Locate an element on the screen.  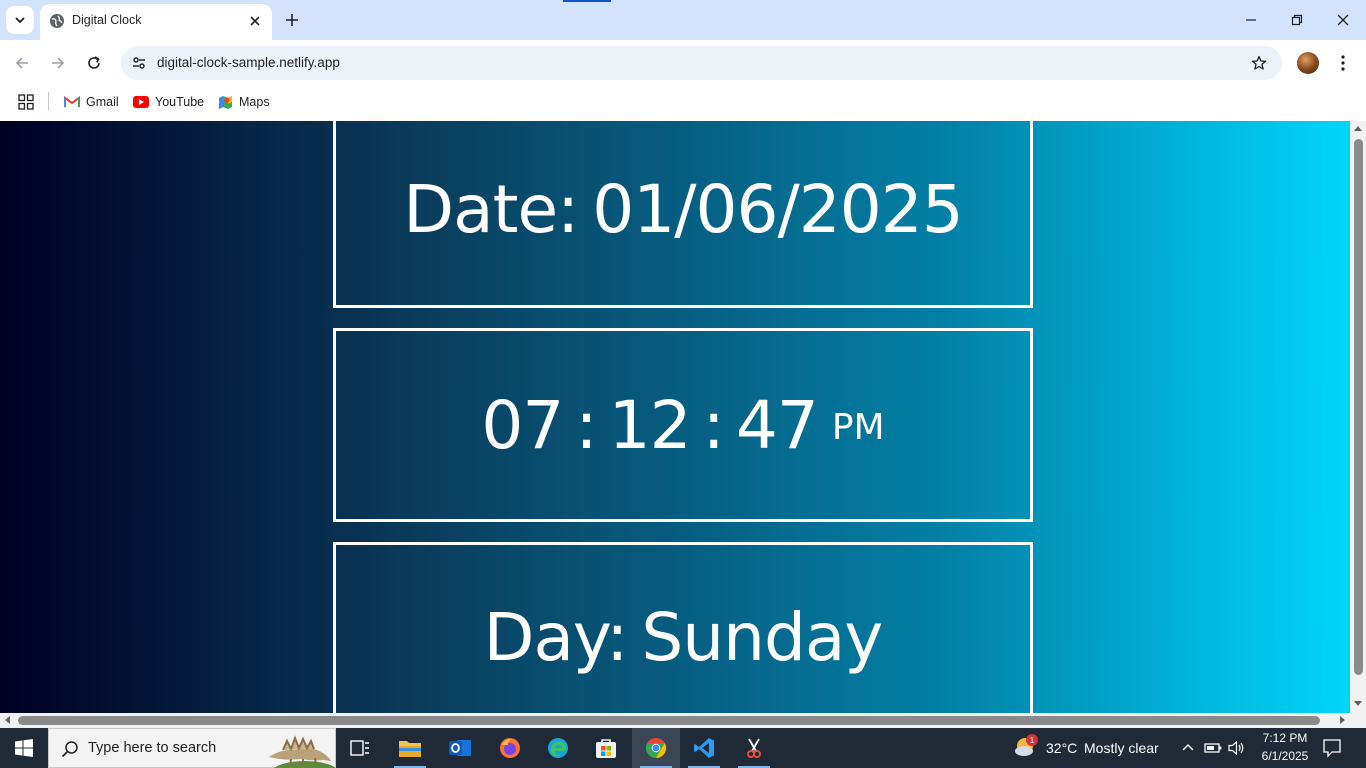
store-button is located at coordinates (606, 748).